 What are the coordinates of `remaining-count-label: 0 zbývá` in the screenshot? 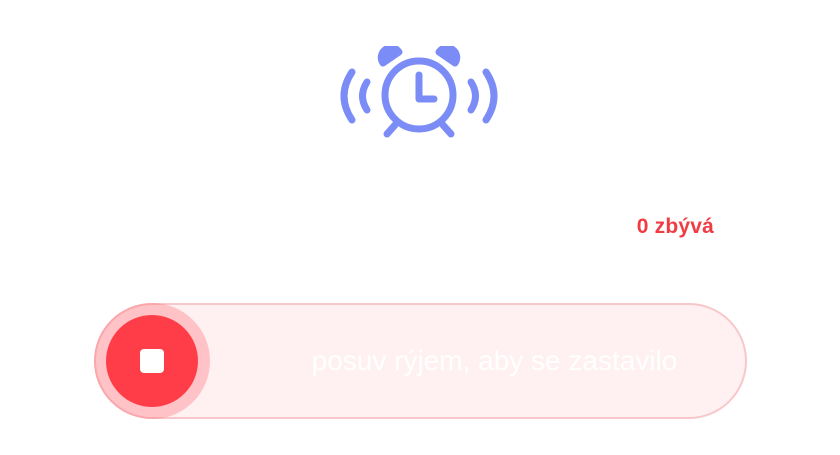 It's located at (675, 226).